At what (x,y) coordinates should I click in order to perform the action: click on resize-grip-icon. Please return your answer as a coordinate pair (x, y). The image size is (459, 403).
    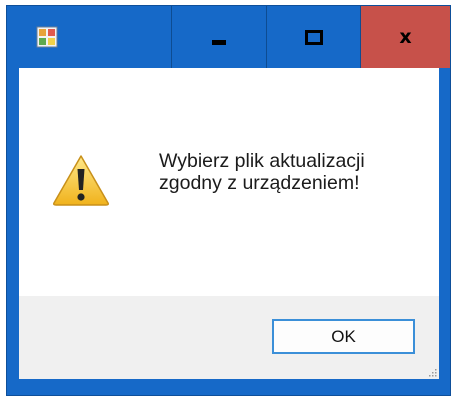
    Looking at the image, I should click on (432, 372).